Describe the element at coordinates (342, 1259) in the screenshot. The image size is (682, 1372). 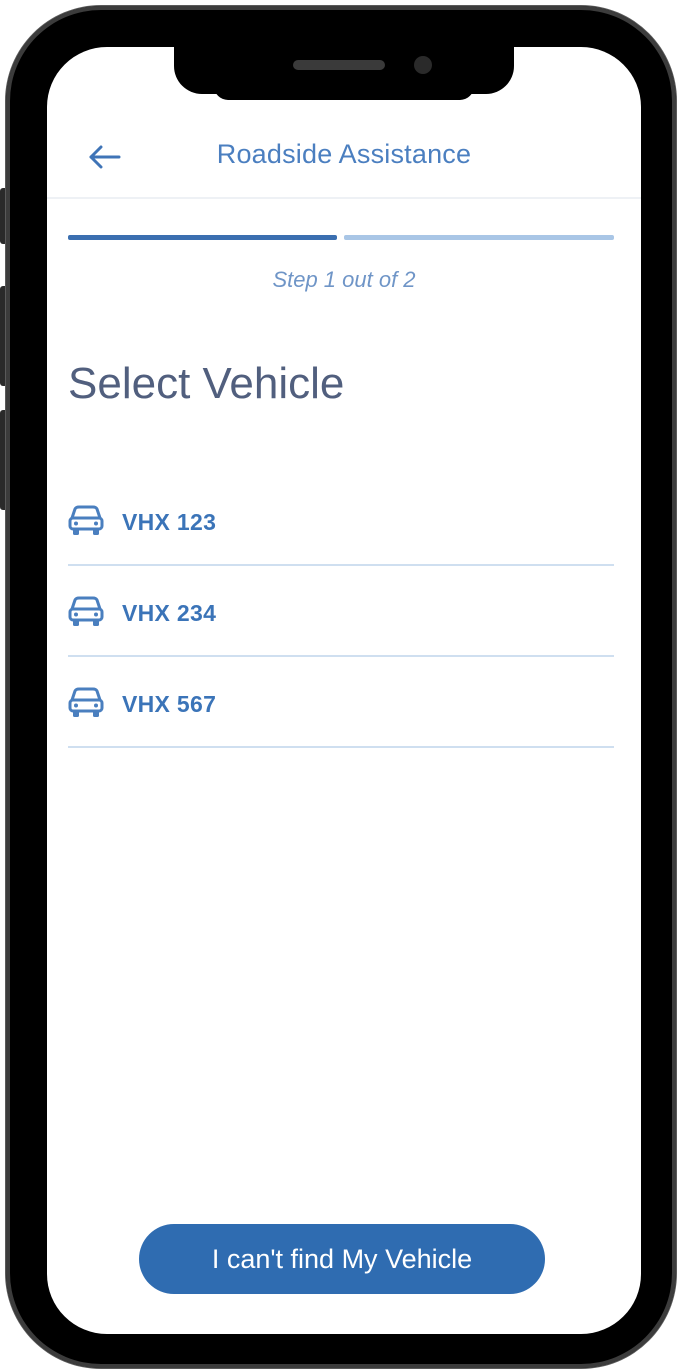
I see `cant-find-vehicle-button: I can't find My Vehicle` at that location.